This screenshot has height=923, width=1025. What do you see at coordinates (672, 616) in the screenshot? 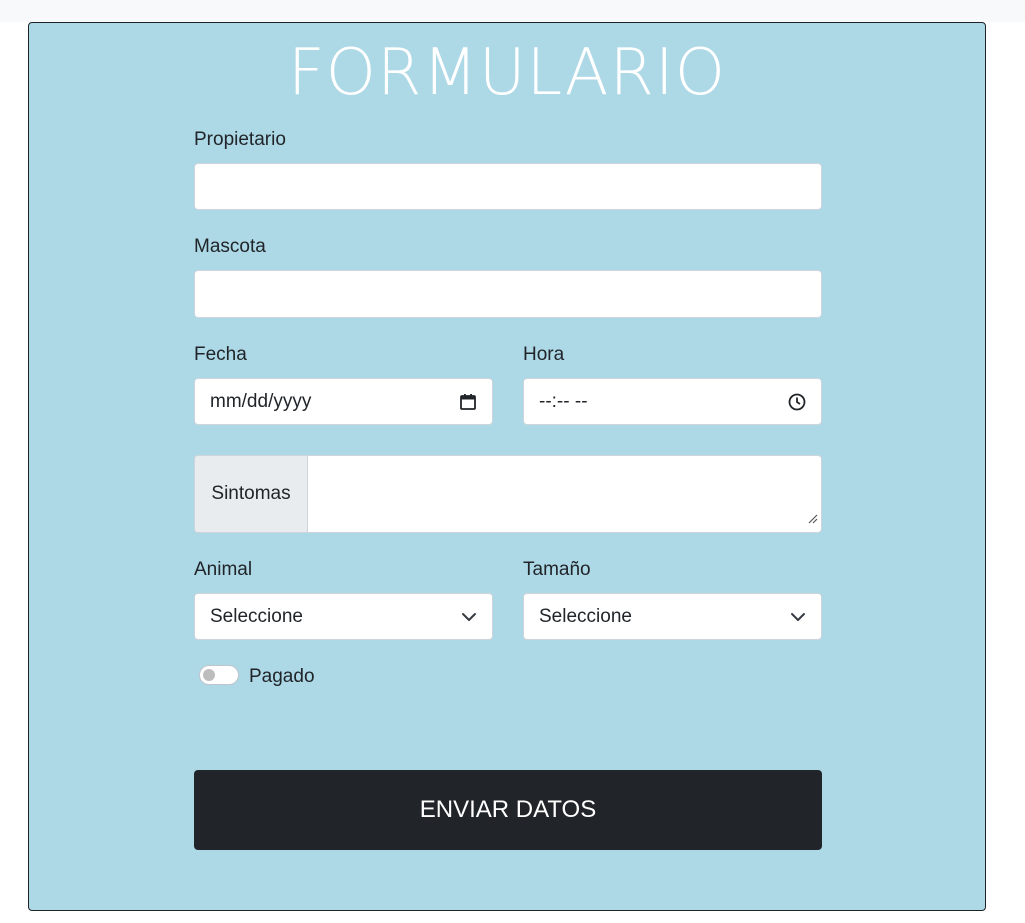
I see `size-select: Seleccione` at bounding box center [672, 616].